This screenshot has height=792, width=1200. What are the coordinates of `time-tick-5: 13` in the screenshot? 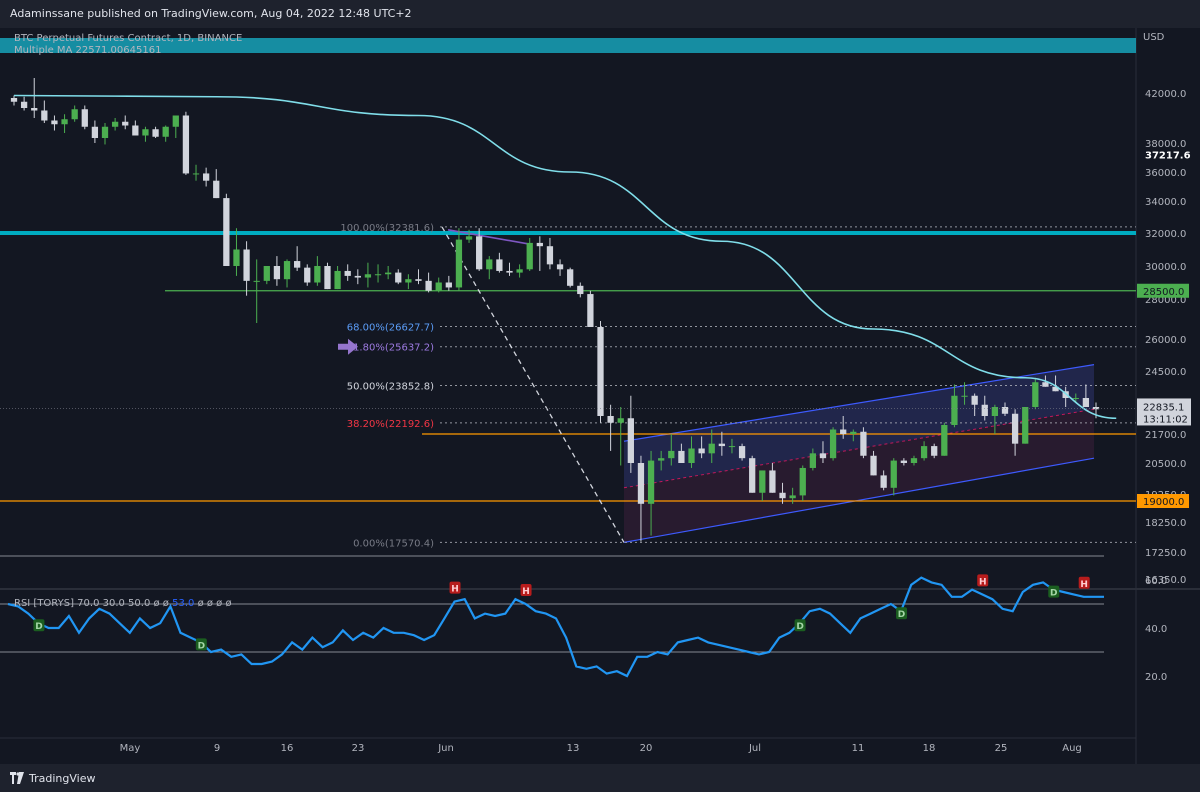 It's located at (573, 748).